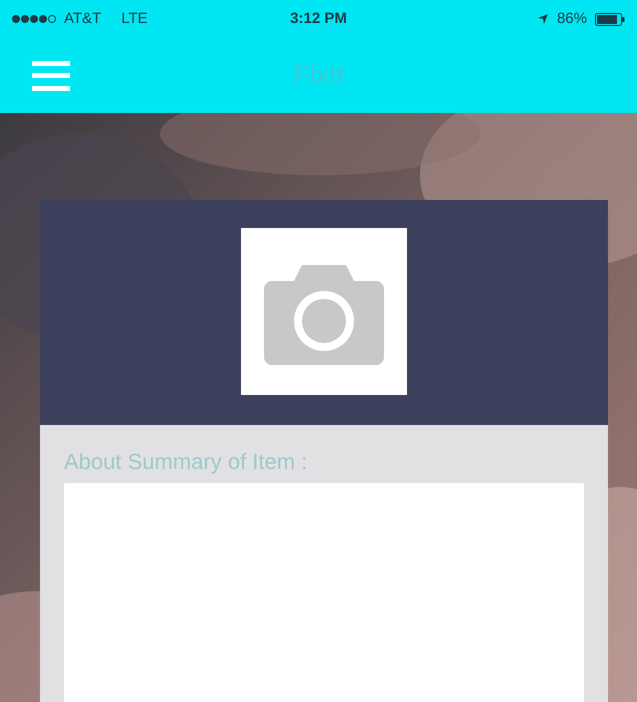  Describe the element at coordinates (318, 75) in the screenshot. I see `app-title: FixIt` at that location.